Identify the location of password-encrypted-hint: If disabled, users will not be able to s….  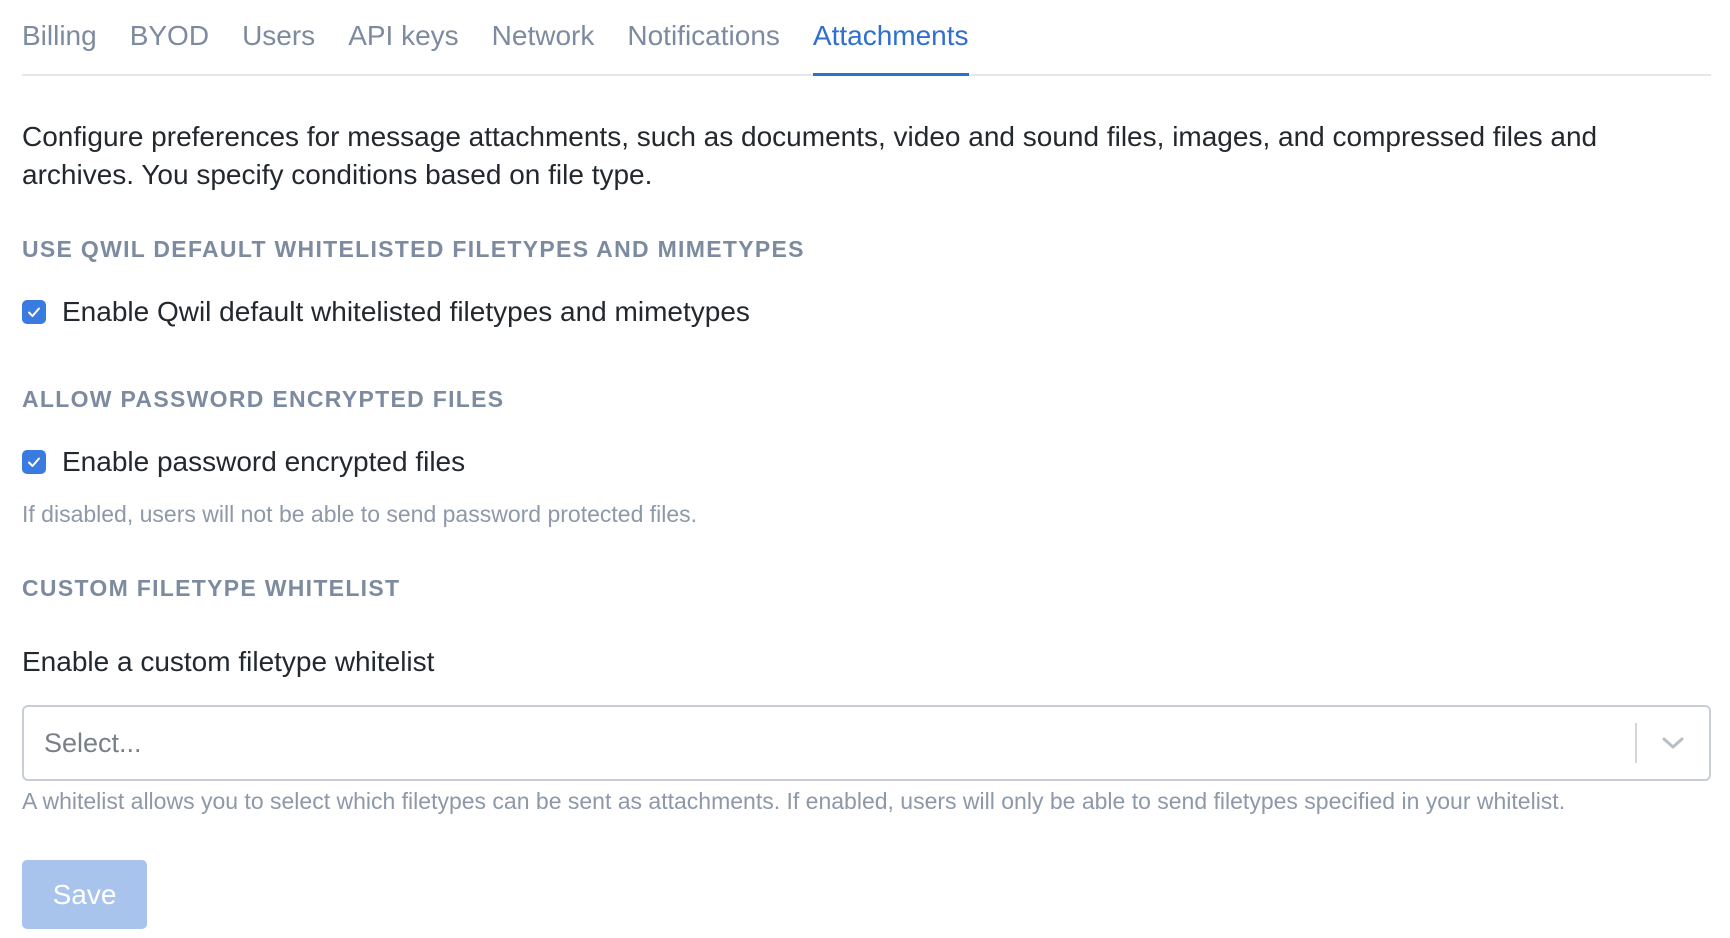
(360, 514).